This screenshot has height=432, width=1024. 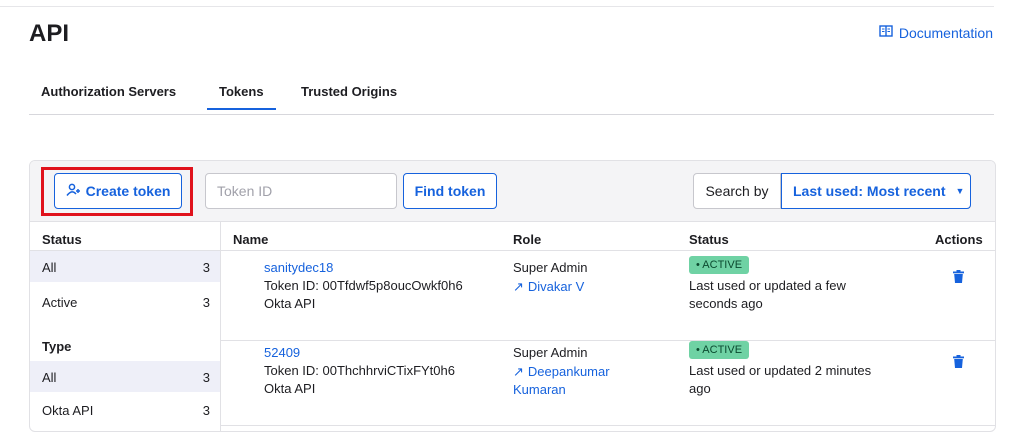 What do you see at coordinates (68, 410) in the screenshot?
I see `filter-label: Okta API` at bounding box center [68, 410].